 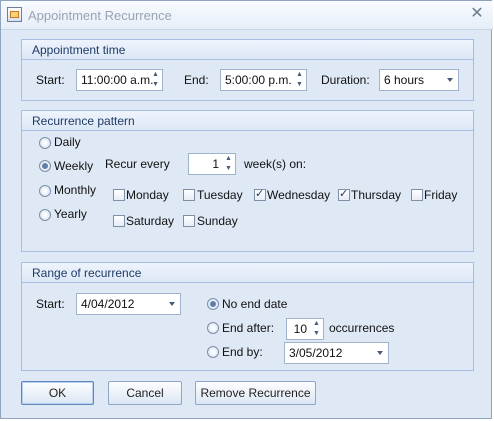 I want to click on daily-radio, so click(x=45, y=143).